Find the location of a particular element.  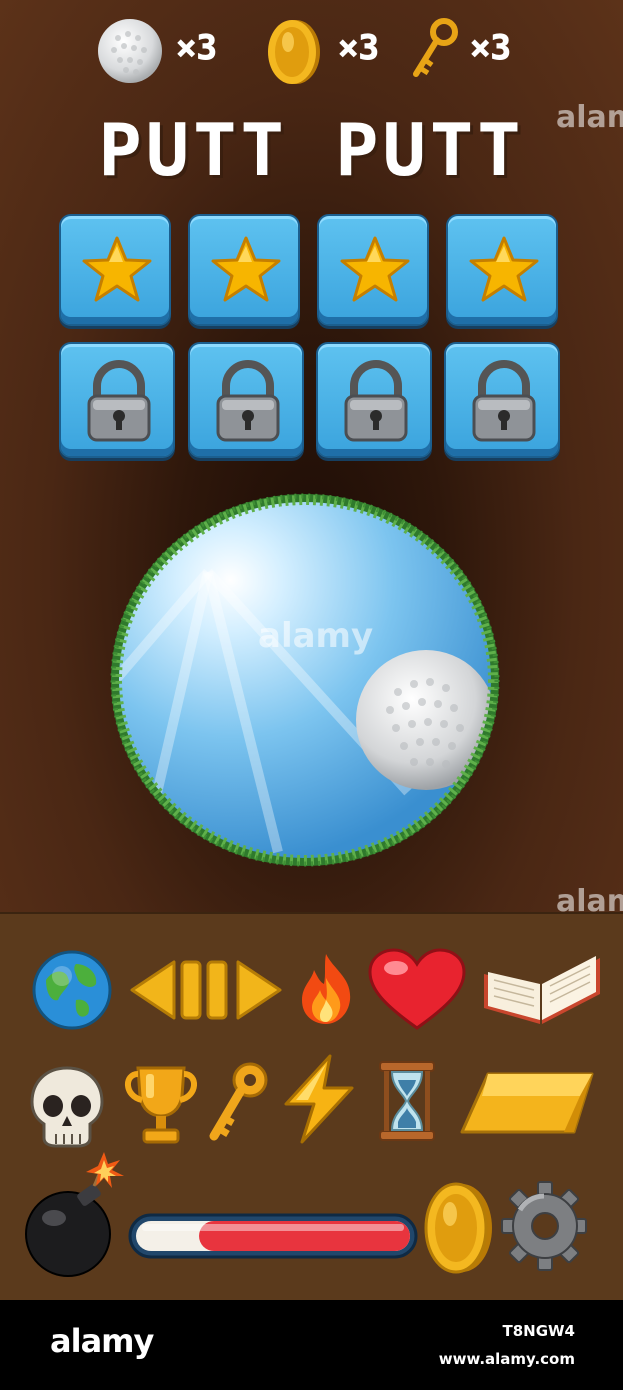

watermark-text: alamy is located at coordinates (316, 636).